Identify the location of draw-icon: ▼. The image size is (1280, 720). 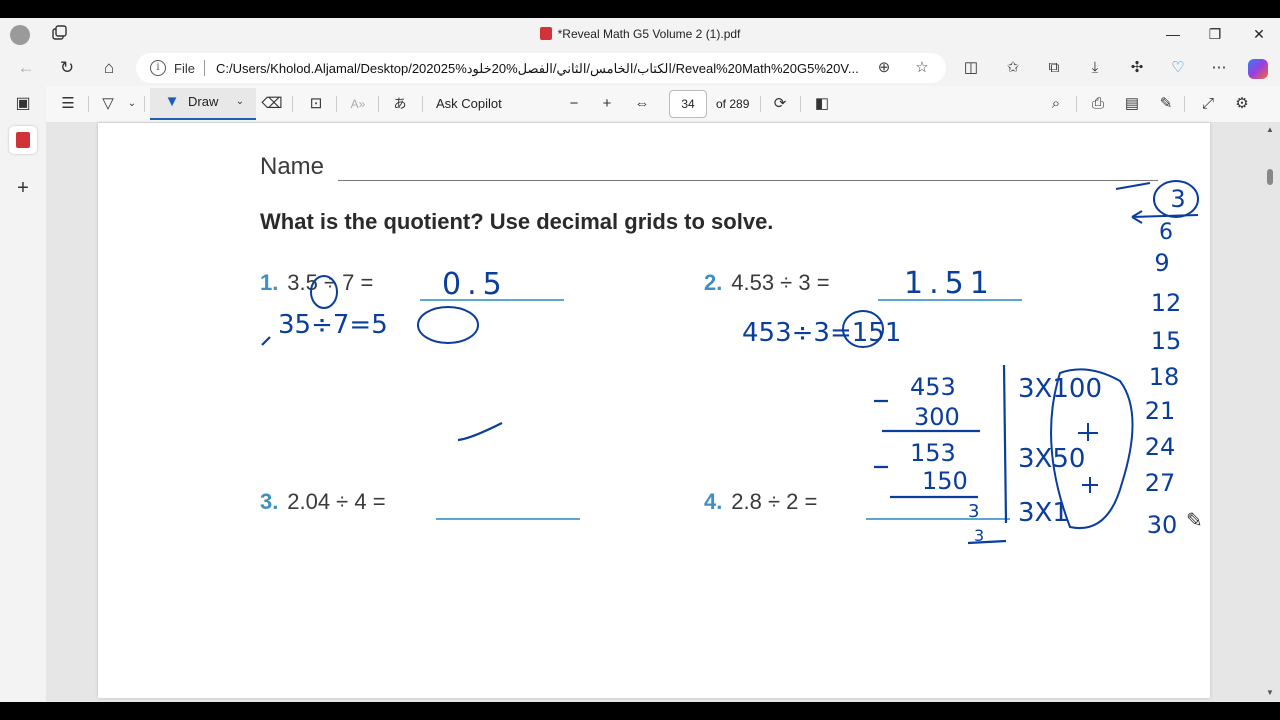
(172, 101).